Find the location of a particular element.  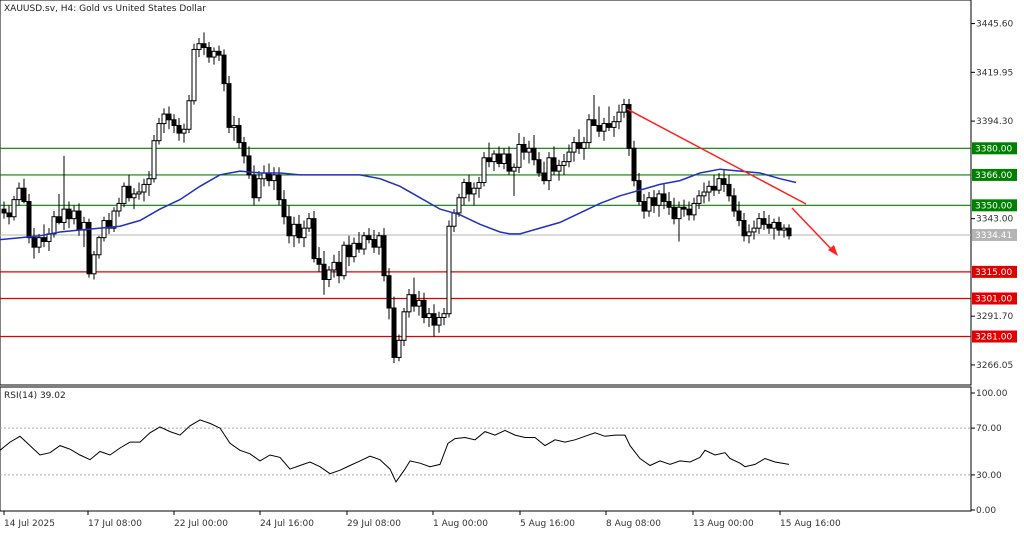

current-price-label: 3334.41 is located at coordinates (993, 236).